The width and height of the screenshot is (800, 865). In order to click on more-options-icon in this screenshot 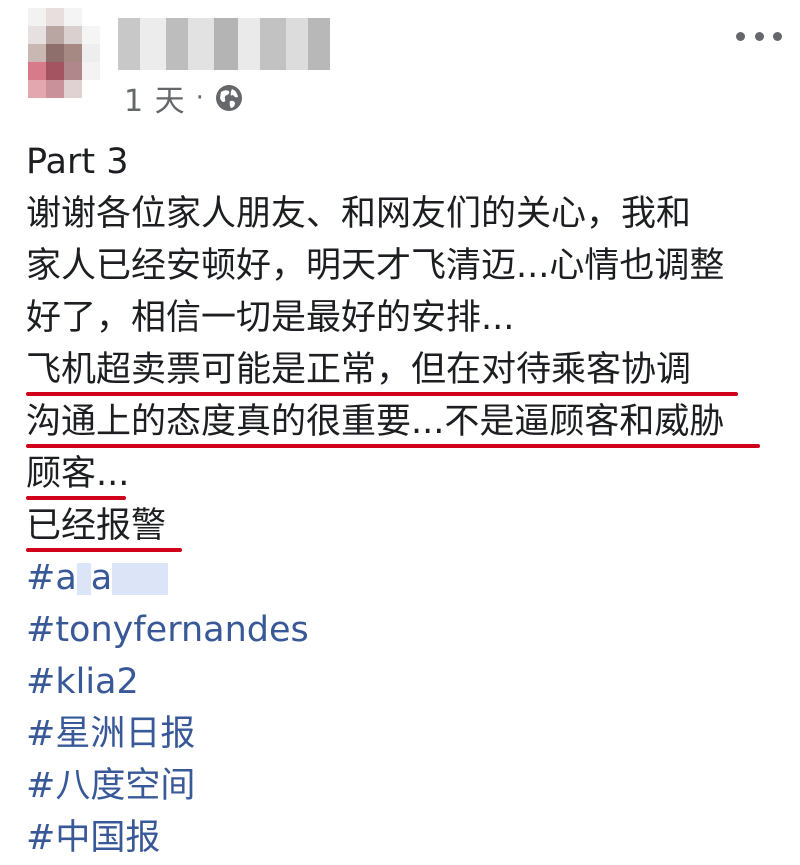, I will do `click(759, 36)`.